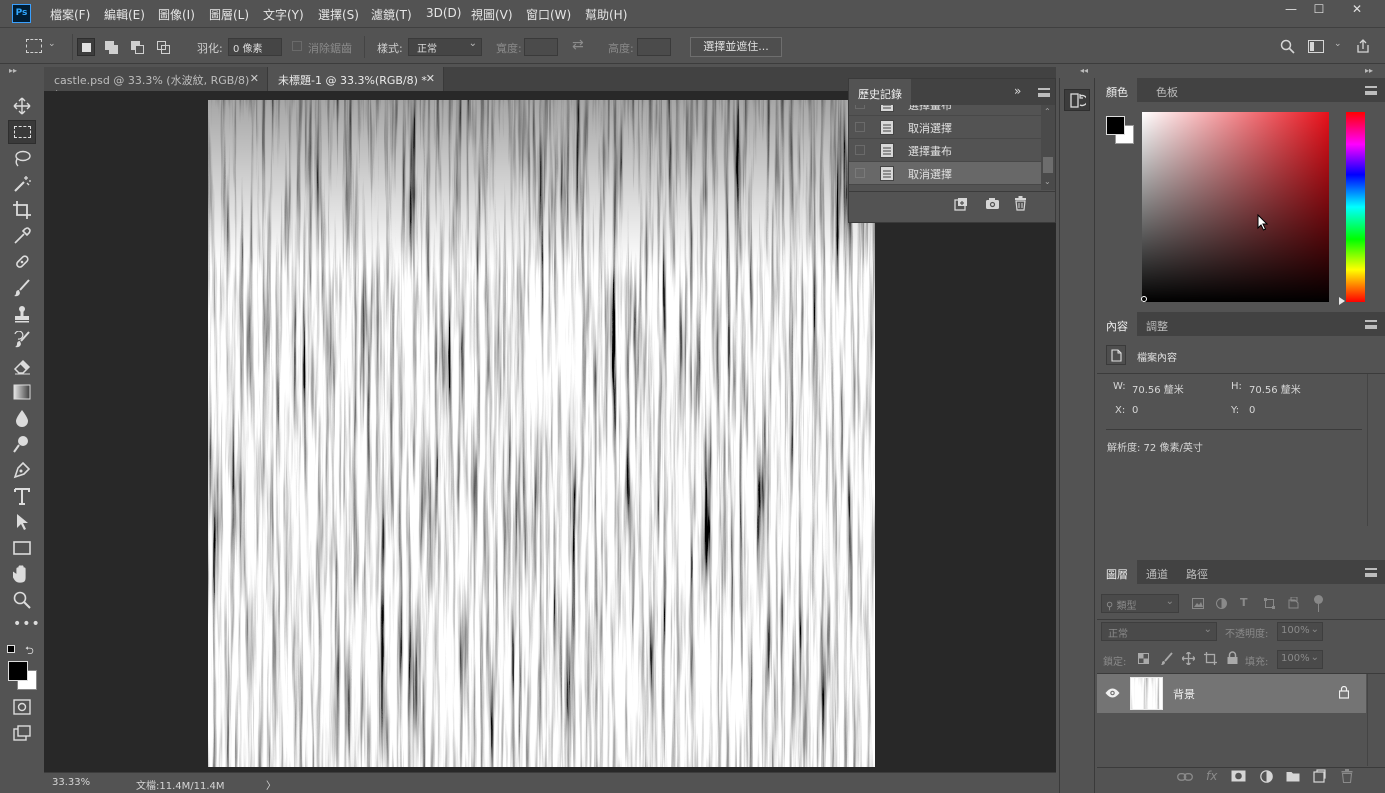  I want to click on healing-brush-icon, so click(22, 262).